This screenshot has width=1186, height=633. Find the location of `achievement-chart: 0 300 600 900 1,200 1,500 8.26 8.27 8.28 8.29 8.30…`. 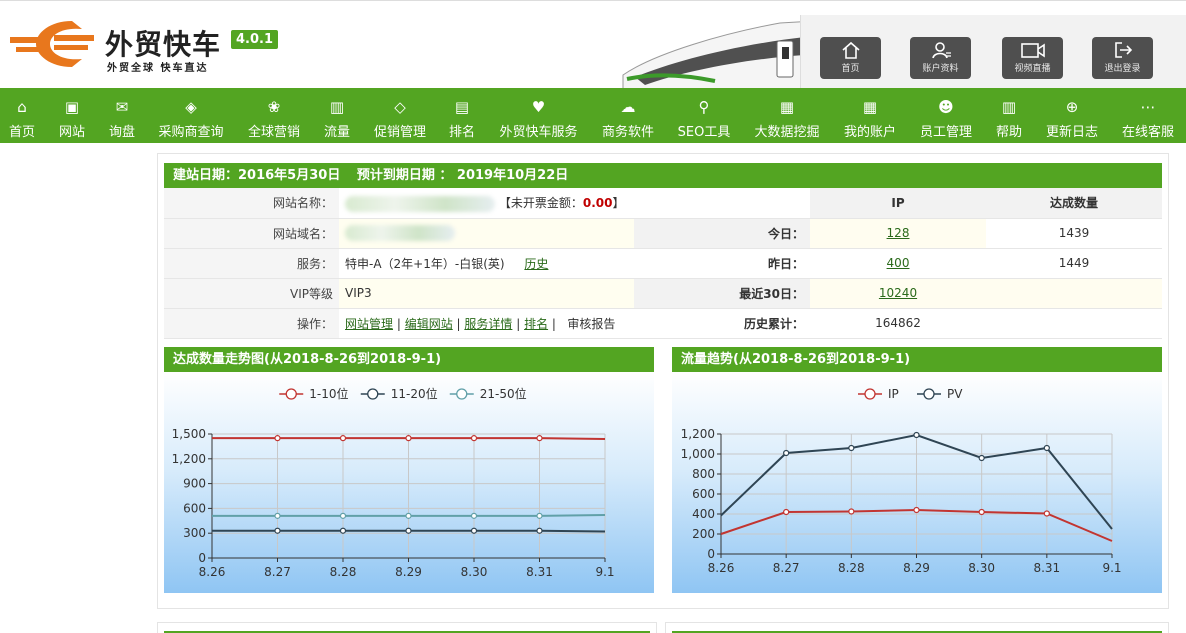

achievement-chart: 0 300 600 900 1,200 1,500 8.26 8.27 8.28 8.29 8.30… is located at coordinates (393, 482).